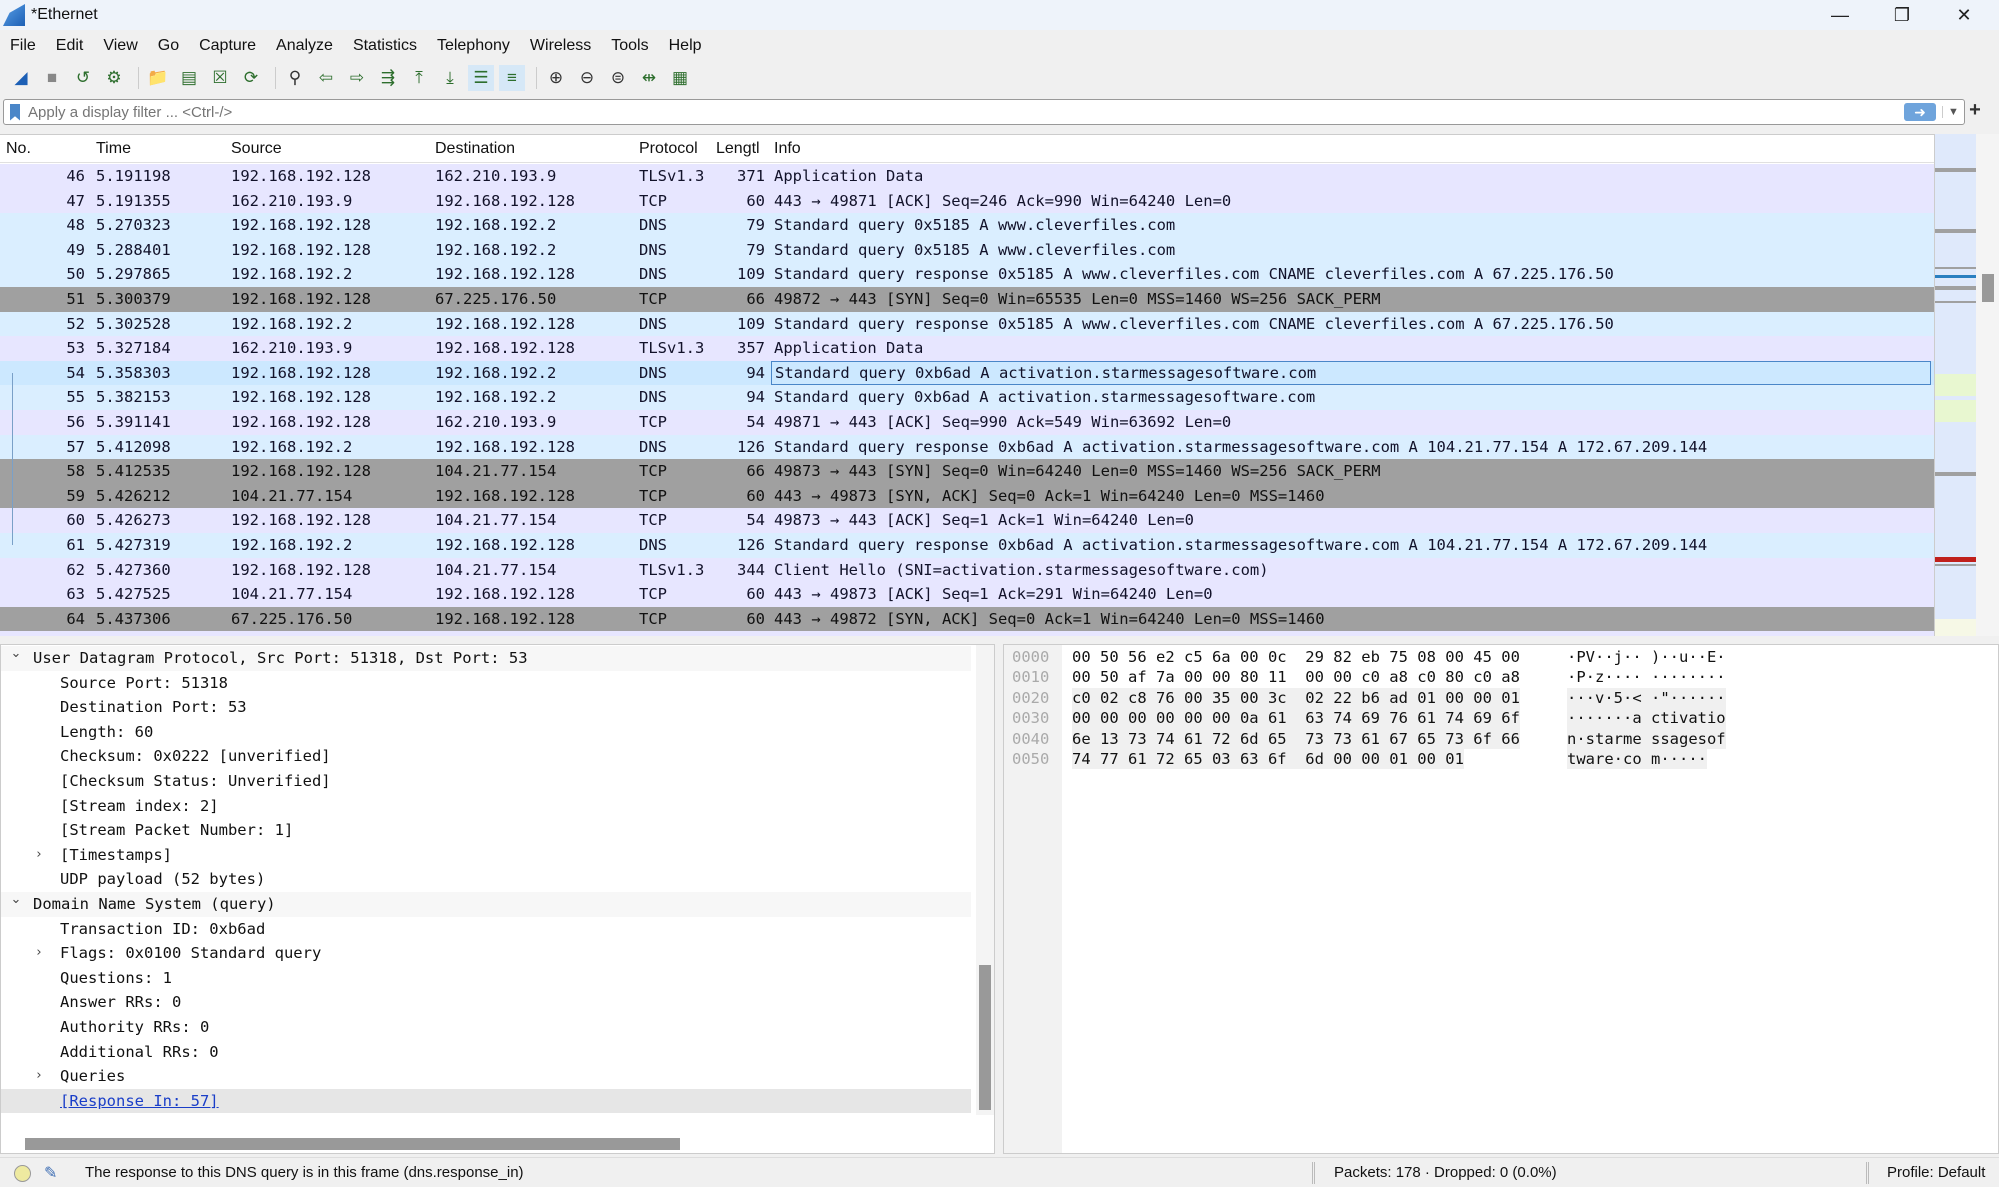  I want to click on detail-row: › Queries, so click(486, 1076).